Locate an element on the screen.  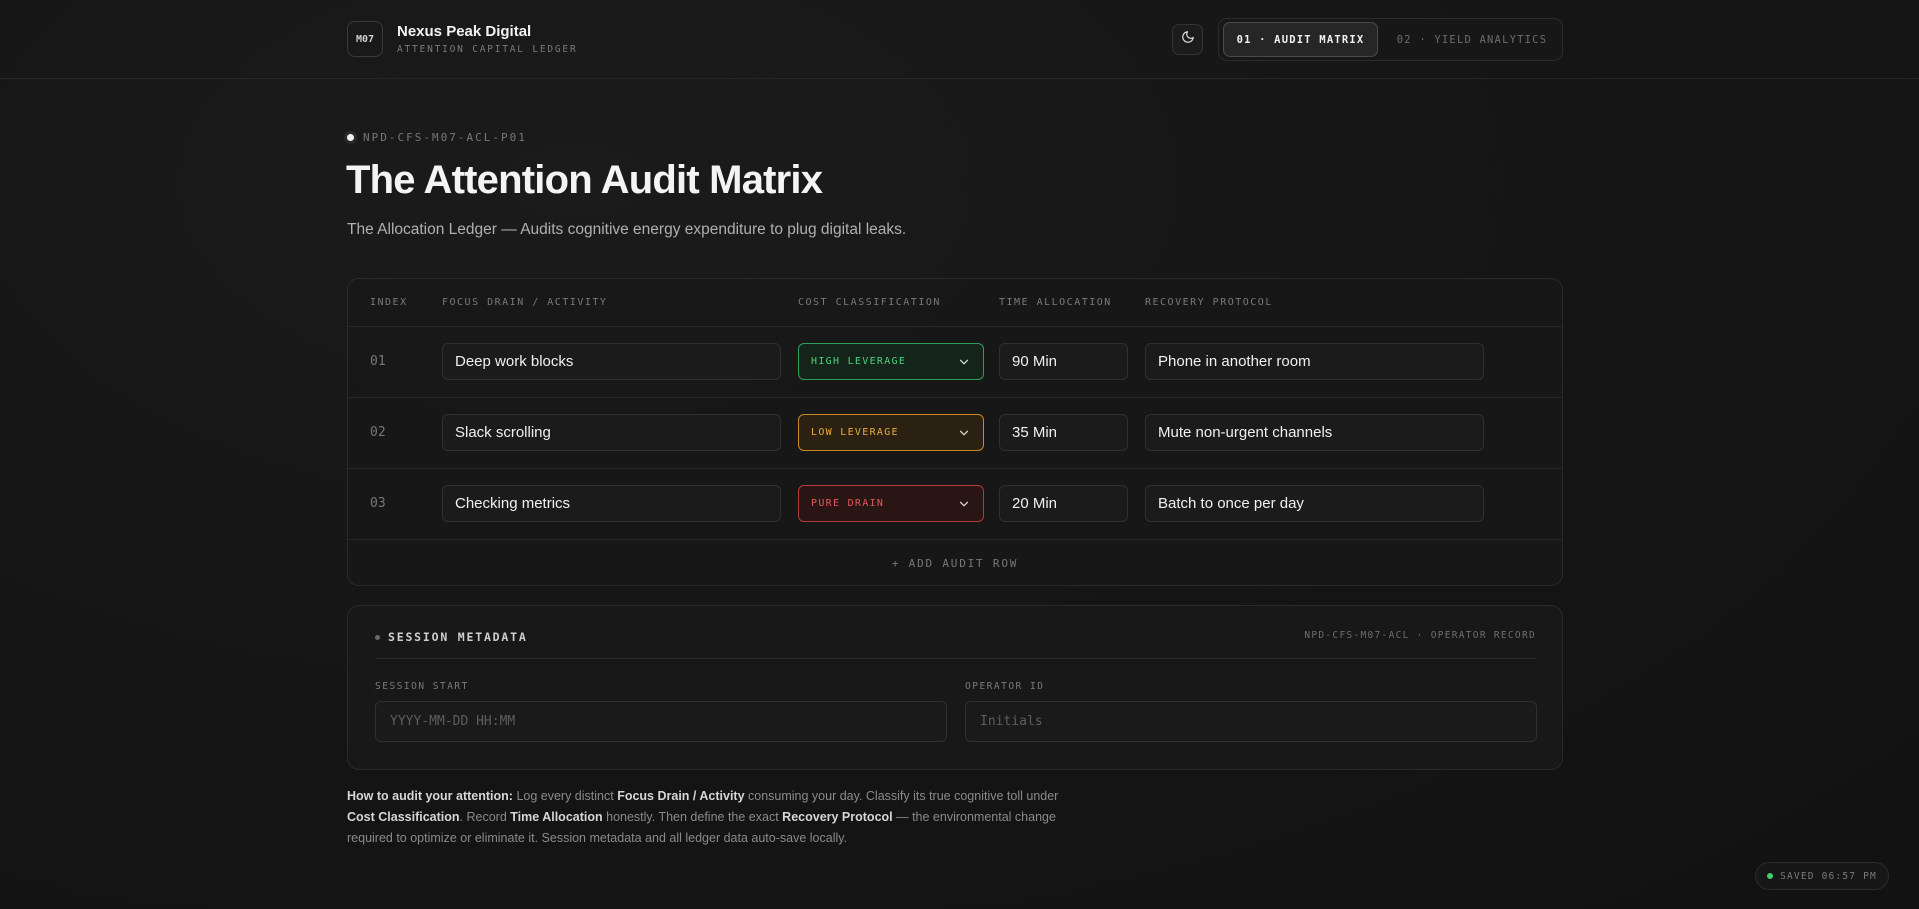
session-metadata-heading: SESSION METADATA is located at coordinates (451, 637).